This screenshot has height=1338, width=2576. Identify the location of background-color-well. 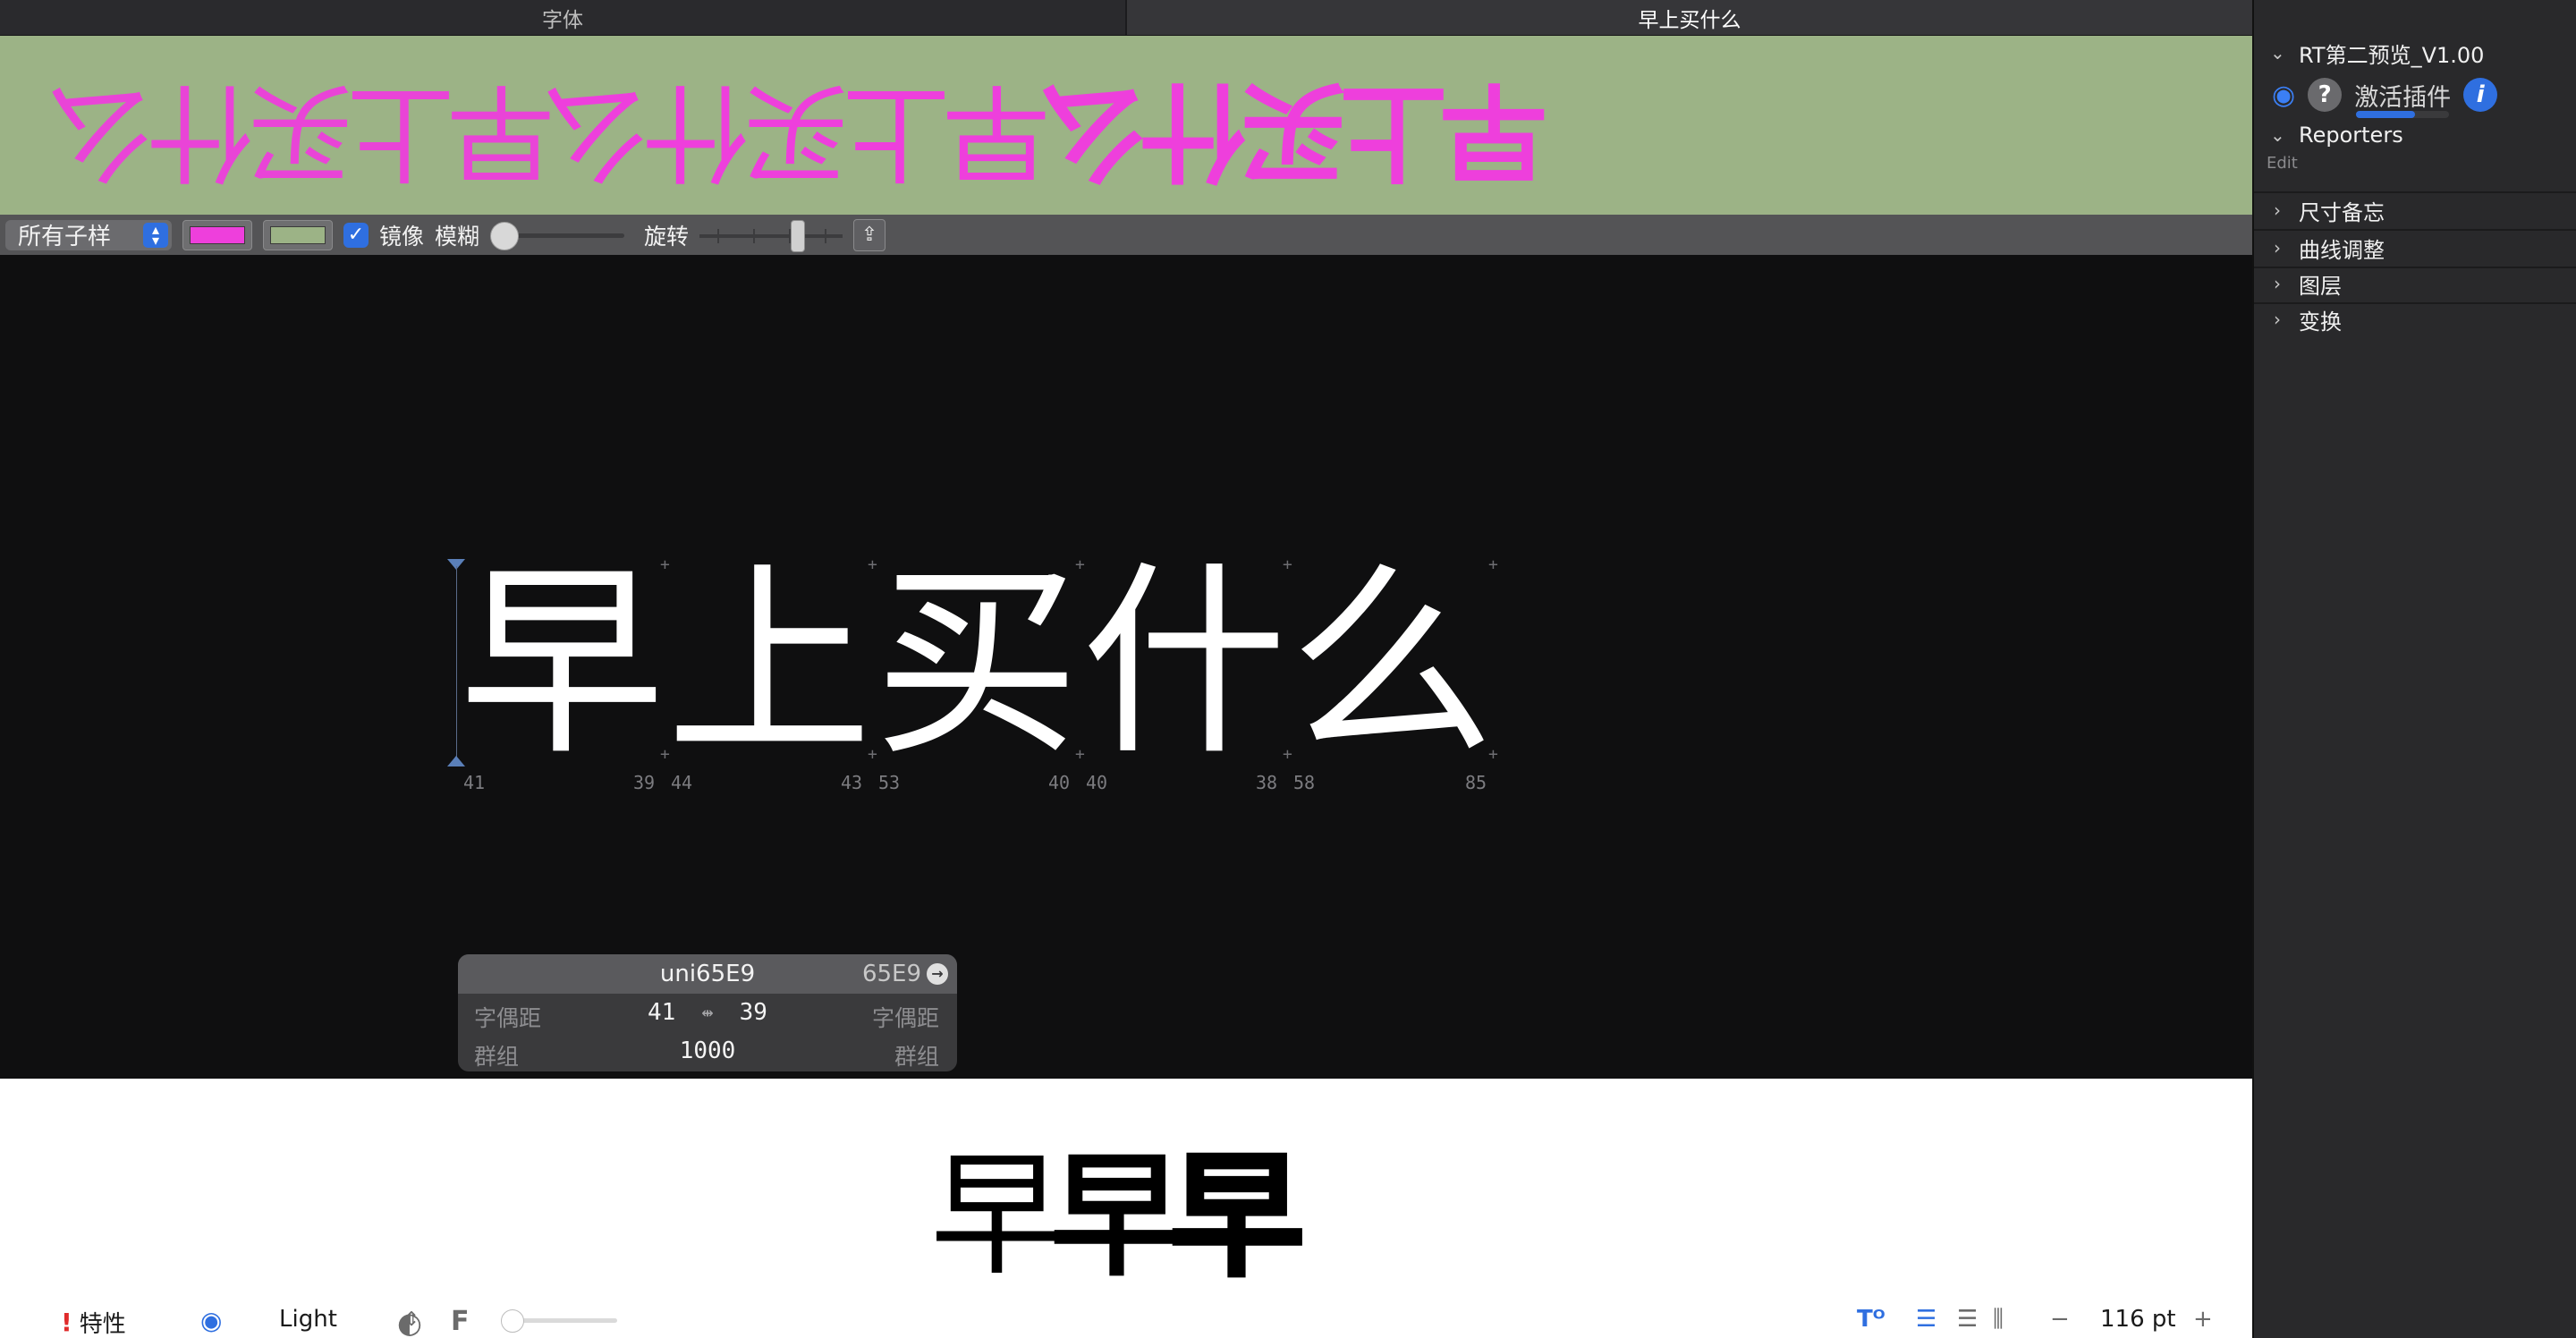
(298, 235).